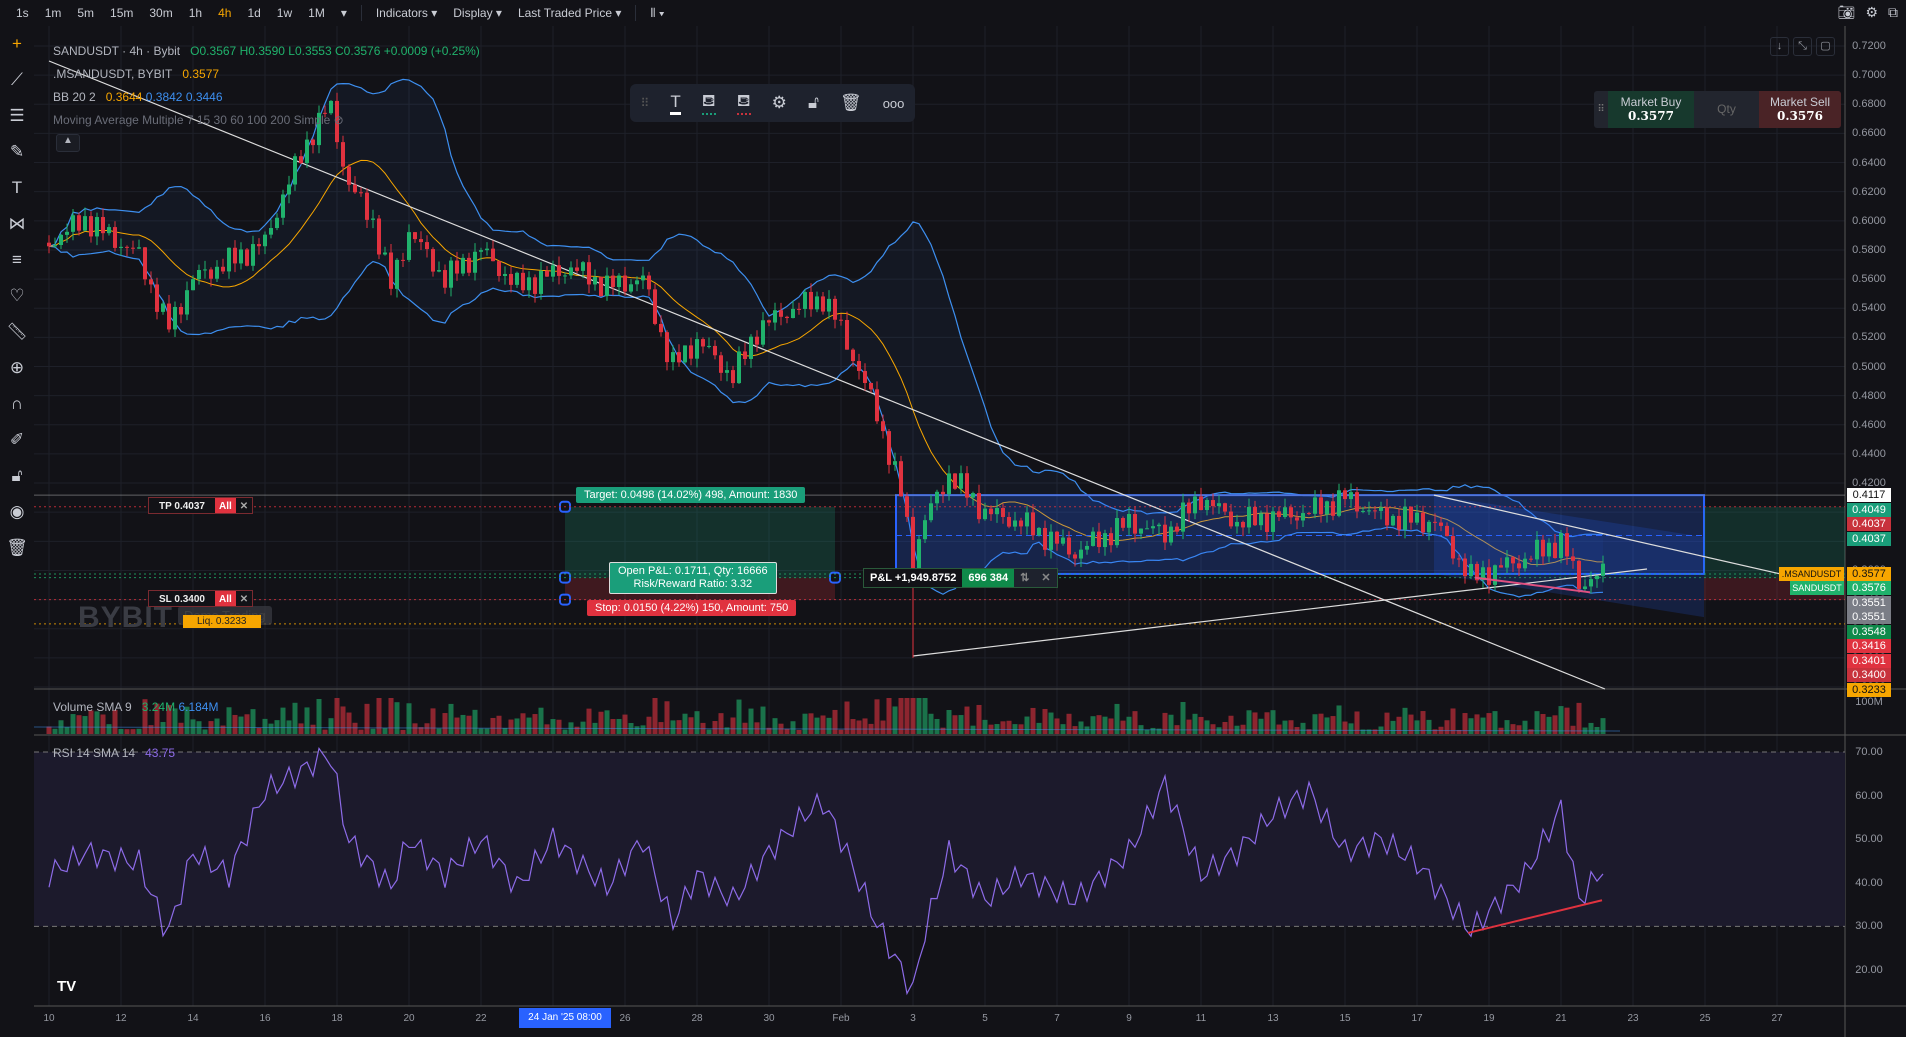 This screenshot has width=1906, height=1037. What do you see at coordinates (53, 13) in the screenshot?
I see `timeframe-1m: 1m` at bounding box center [53, 13].